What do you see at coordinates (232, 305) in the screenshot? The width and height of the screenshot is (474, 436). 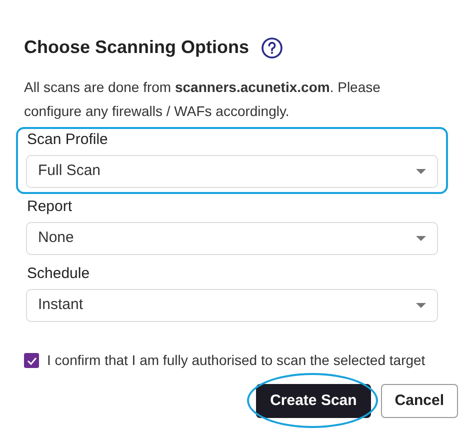 I see `select-field: Instant` at bounding box center [232, 305].